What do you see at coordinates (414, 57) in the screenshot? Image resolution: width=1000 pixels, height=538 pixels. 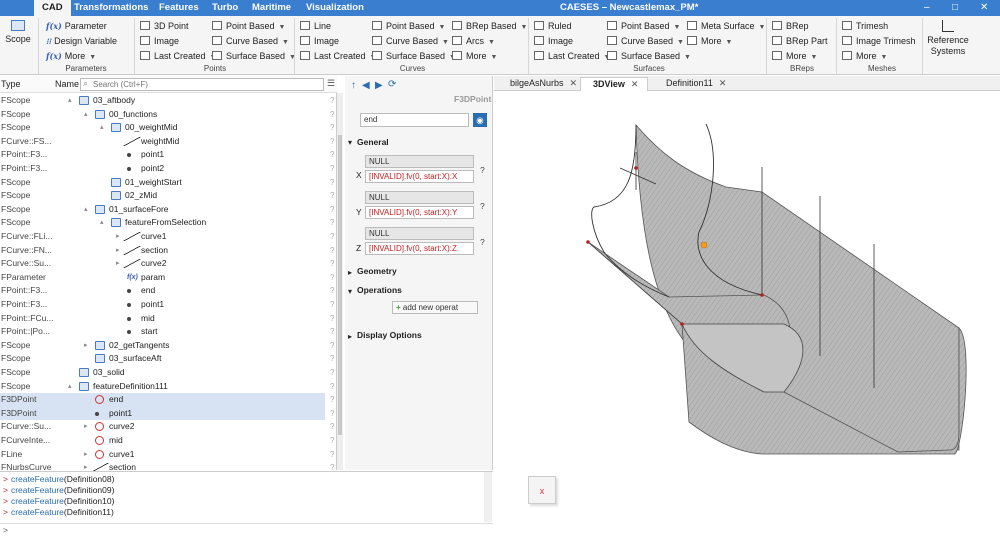 I see `surface-based-curve-button: Surface Based▼` at bounding box center [414, 57].